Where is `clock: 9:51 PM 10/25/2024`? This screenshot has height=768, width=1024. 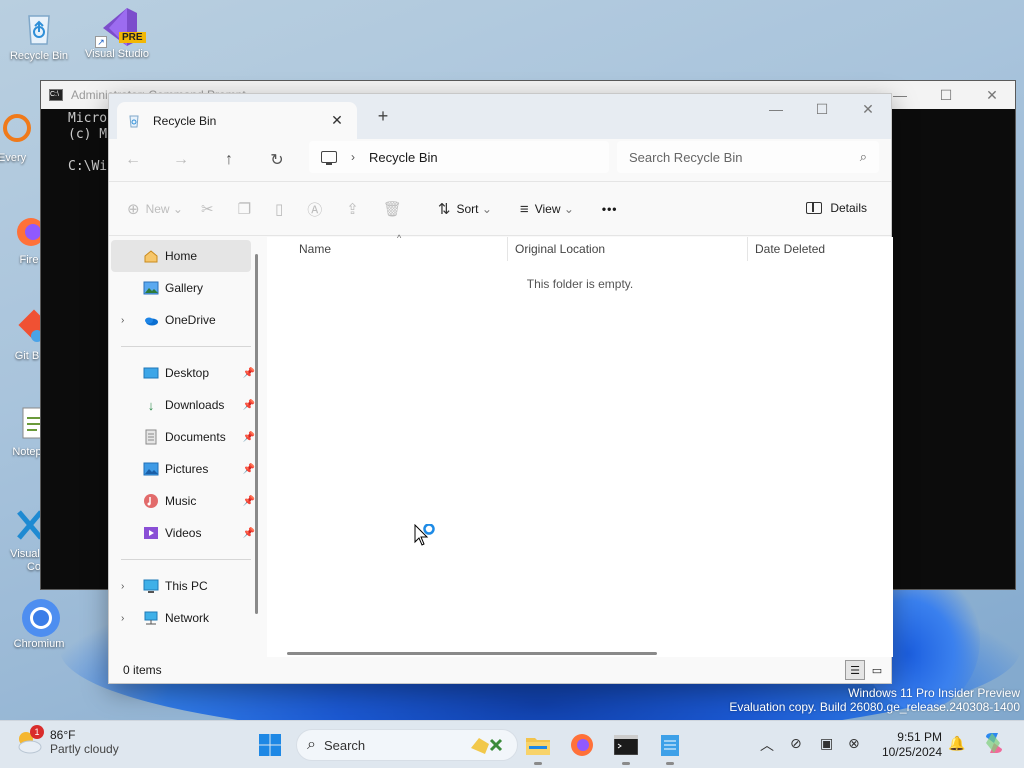 clock: 9:51 PM 10/25/2024 is located at coordinates (906, 745).